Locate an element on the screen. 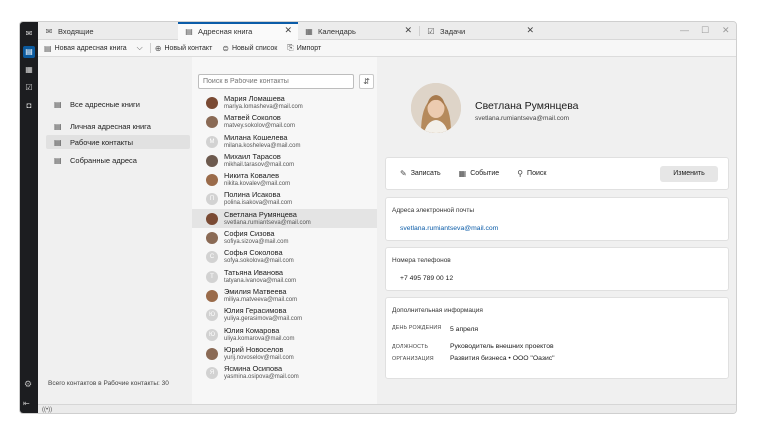 The image size is (758, 437). settings-gear-icon: ⚙ is located at coordinates (28, 384).